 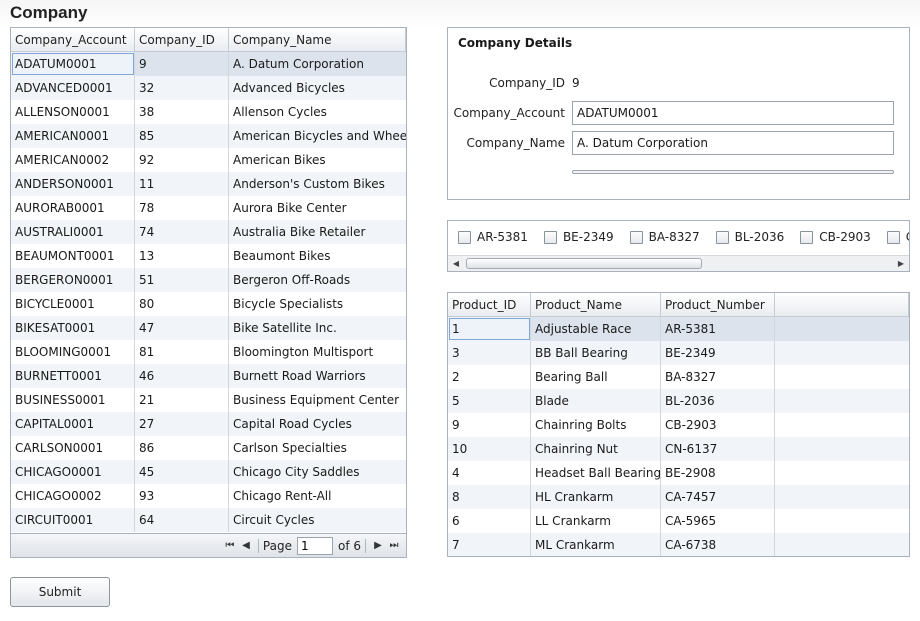 What do you see at coordinates (314, 545) in the screenshot?
I see `page-number-input` at bounding box center [314, 545].